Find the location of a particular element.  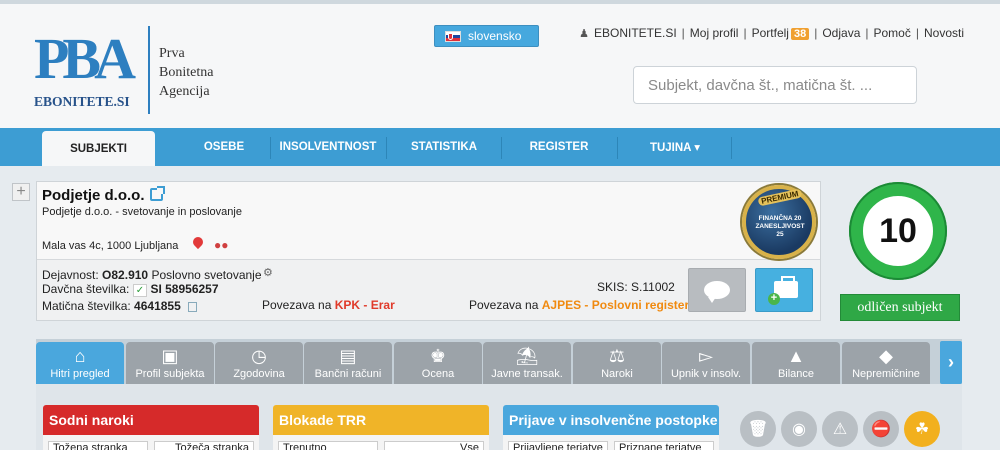

tab-insolventnost: INSOLVENTNOST is located at coordinates (328, 147).